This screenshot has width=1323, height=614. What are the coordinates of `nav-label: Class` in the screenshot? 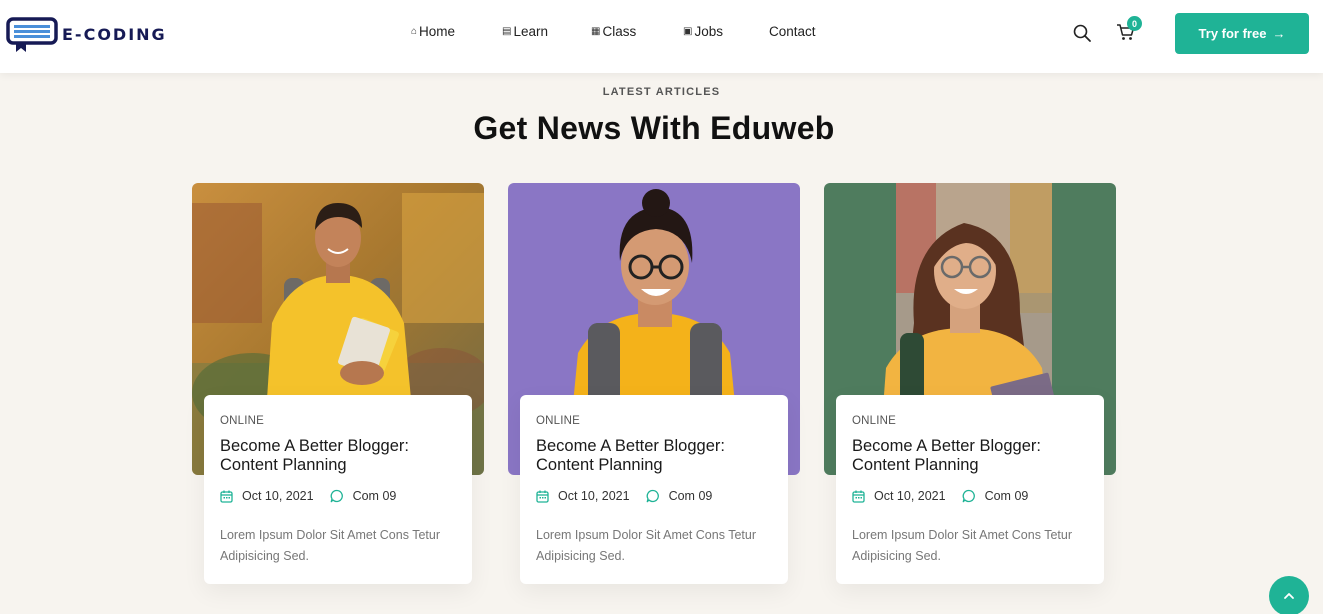 It's located at (619, 31).